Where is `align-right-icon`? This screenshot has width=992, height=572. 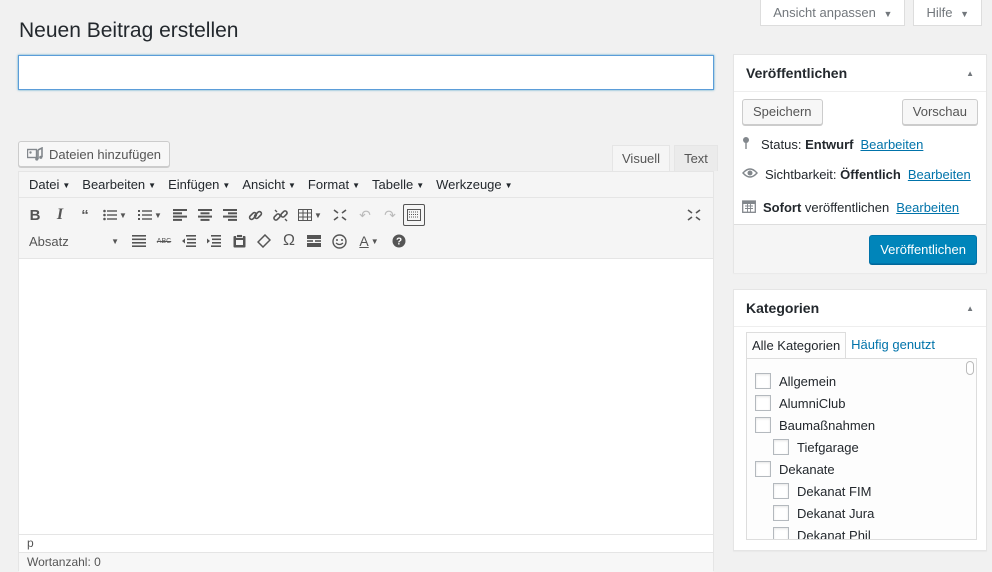 align-right-icon is located at coordinates (230, 215).